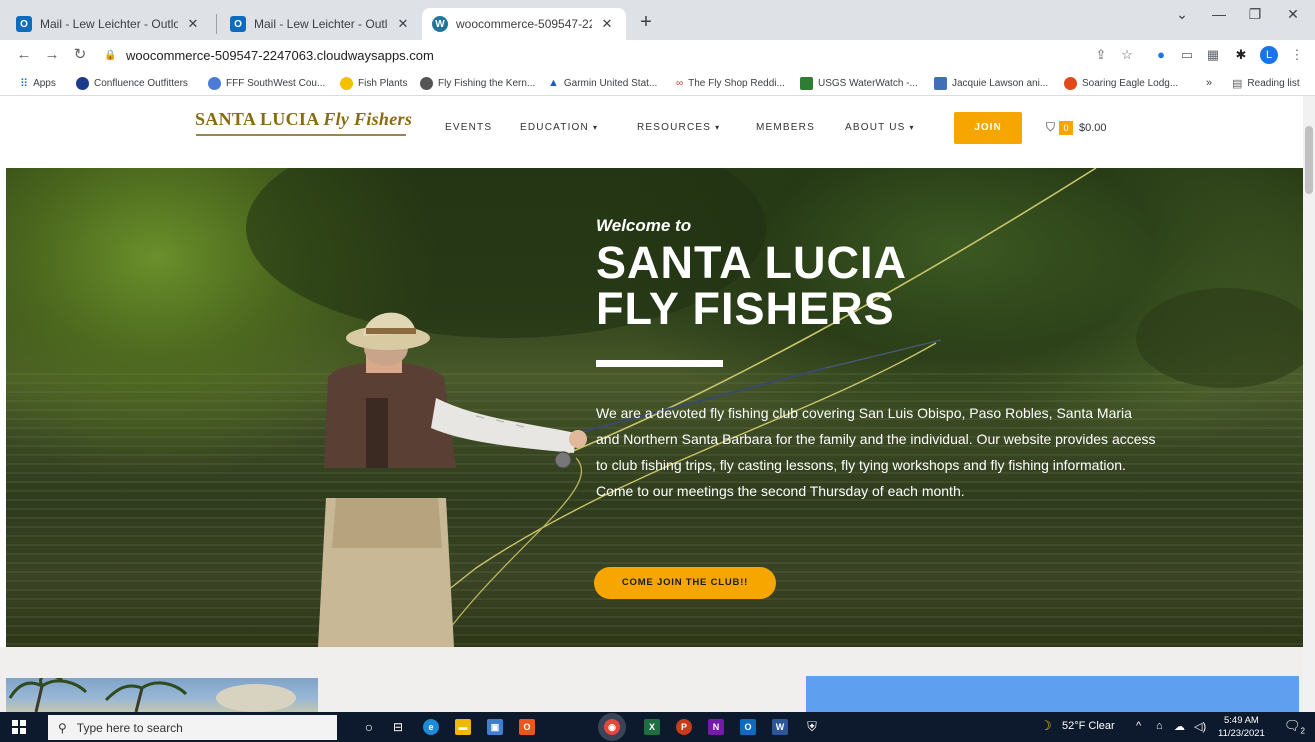 The height and width of the screenshot is (742, 1315). What do you see at coordinates (82, 83) in the screenshot?
I see `globe-icon` at bounding box center [82, 83].